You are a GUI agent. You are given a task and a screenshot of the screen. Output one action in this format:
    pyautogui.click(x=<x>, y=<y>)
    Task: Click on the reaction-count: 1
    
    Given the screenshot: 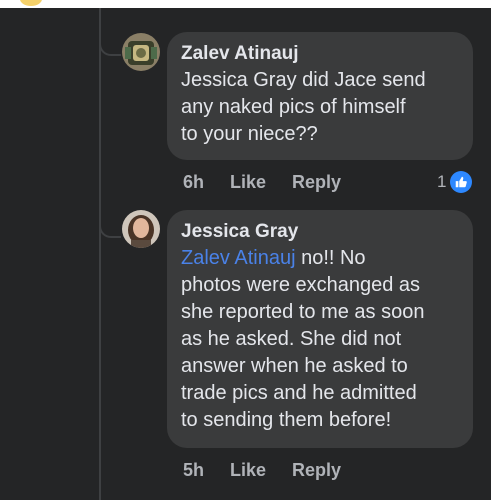 What is the action you would take?
    pyautogui.click(x=442, y=181)
    